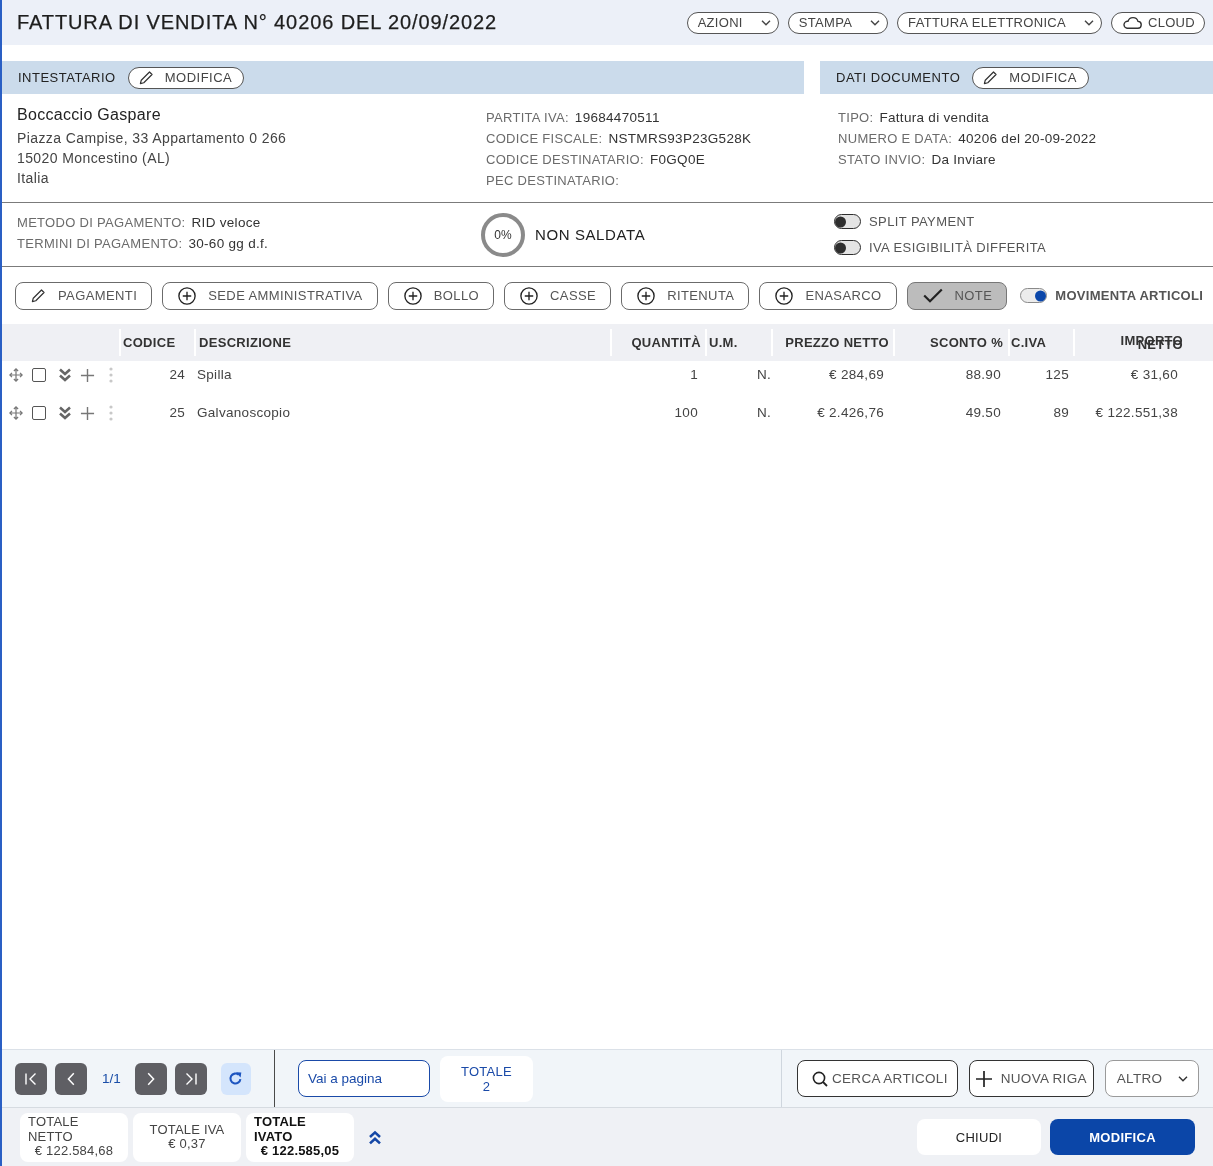 The height and width of the screenshot is (1166, 1213). What do you see at coordinates (895, 138) in the screenshot?
I see `field-label: NUMERO E DATA:` at bounding box center [895, 138].